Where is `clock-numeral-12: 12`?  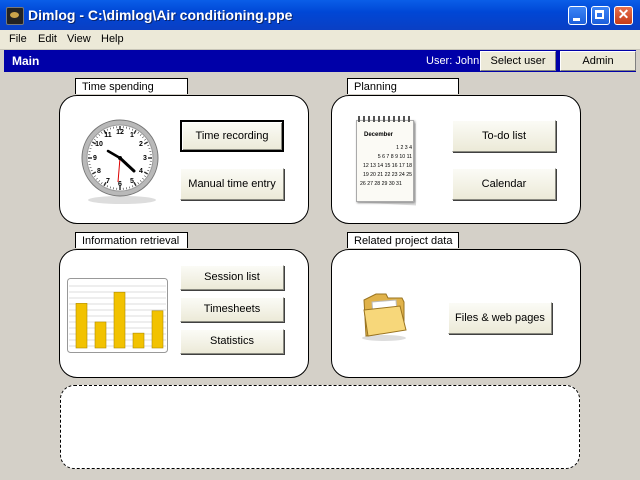 clock-numeral-12: 12 is located at coordinates (120, 132).